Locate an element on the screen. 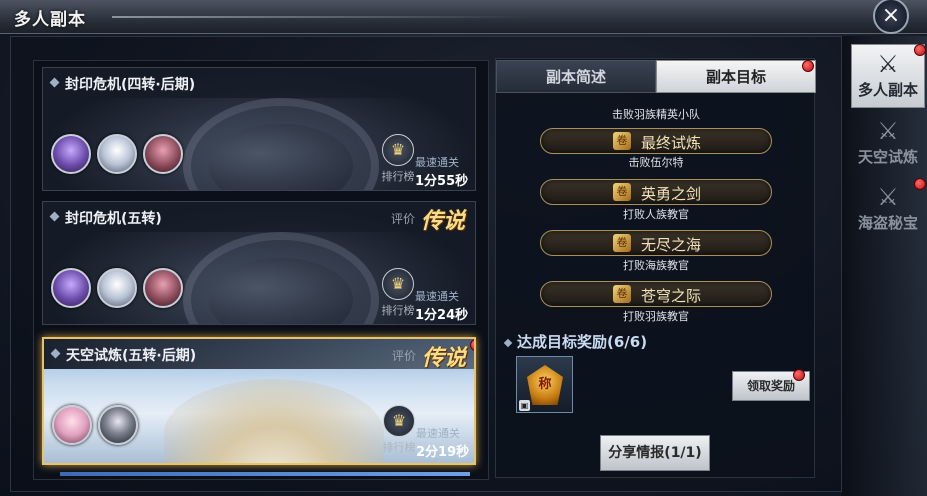 This screenshot has height=496, width=927. tab-overview: 副本简述 is located at coordinates (576, 76).